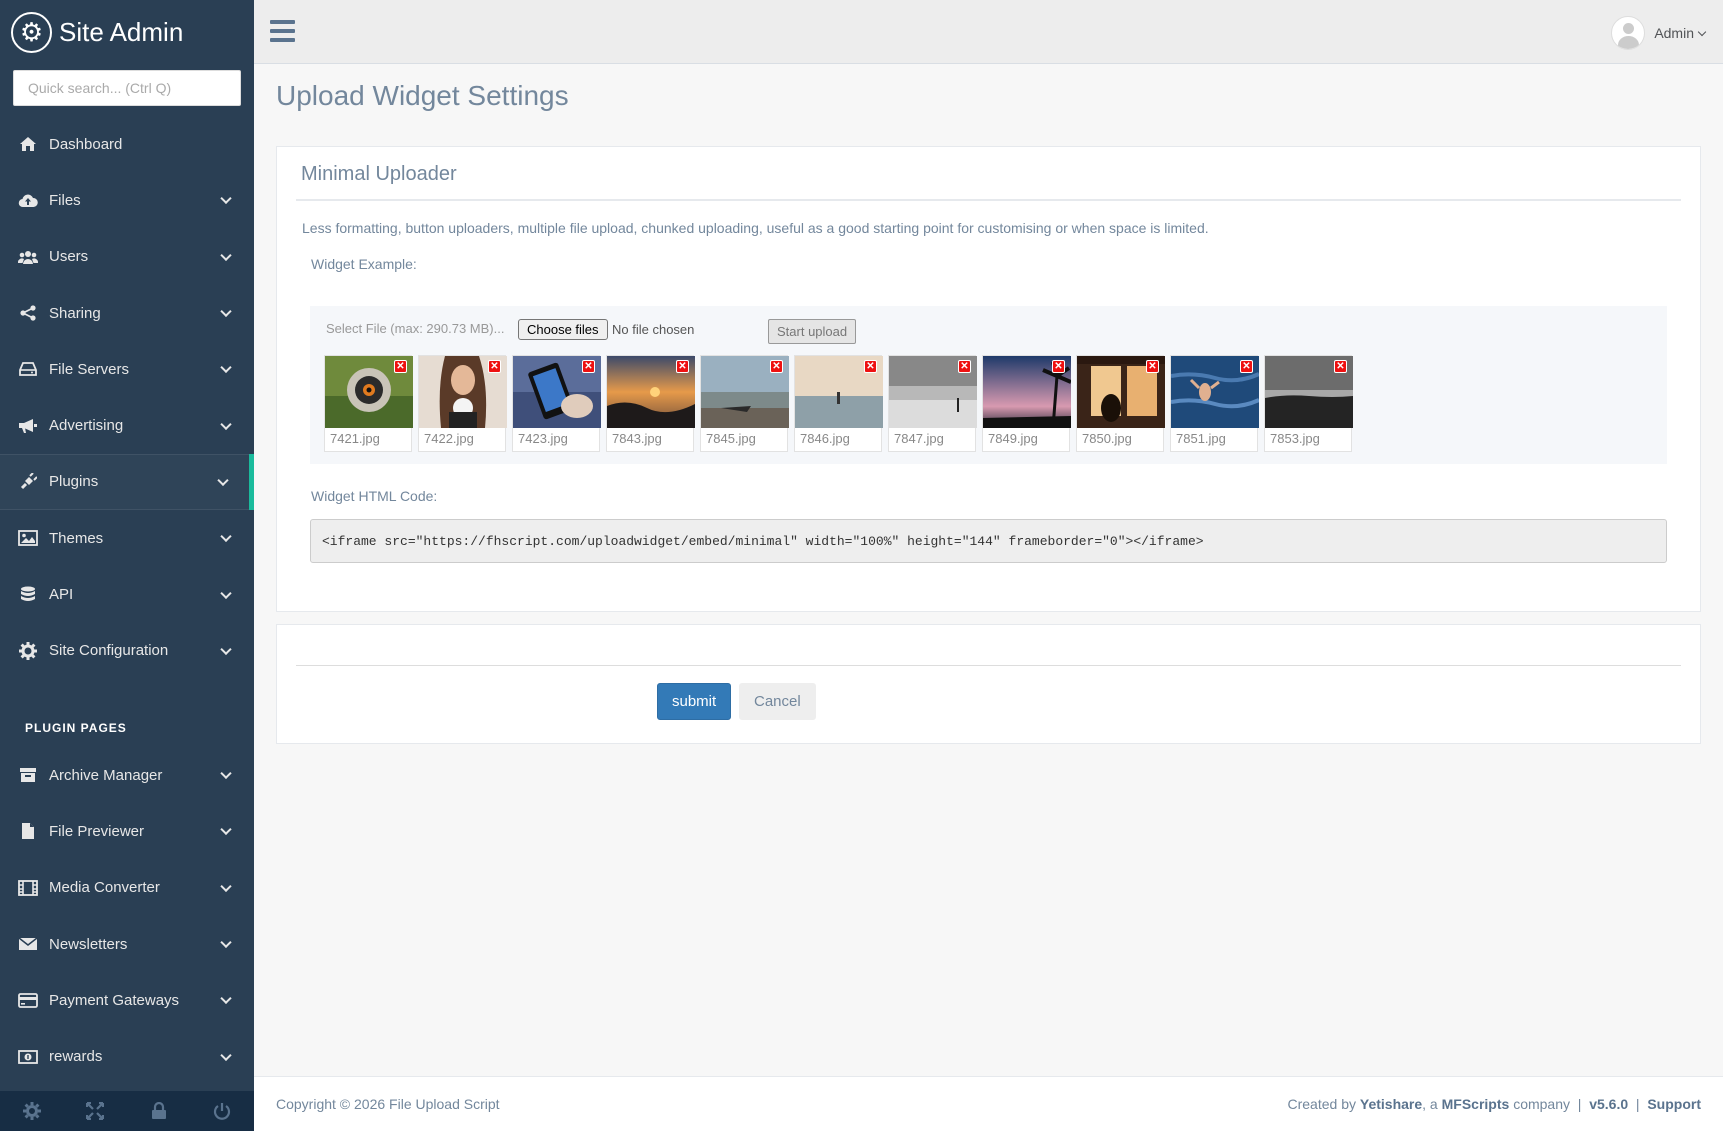 The height and width of the screenshot is (1131, 1723). What do you see at coordinates (28, 944) in the screenshot?
I see `envelope-icon` at bounding box center [28, 944].